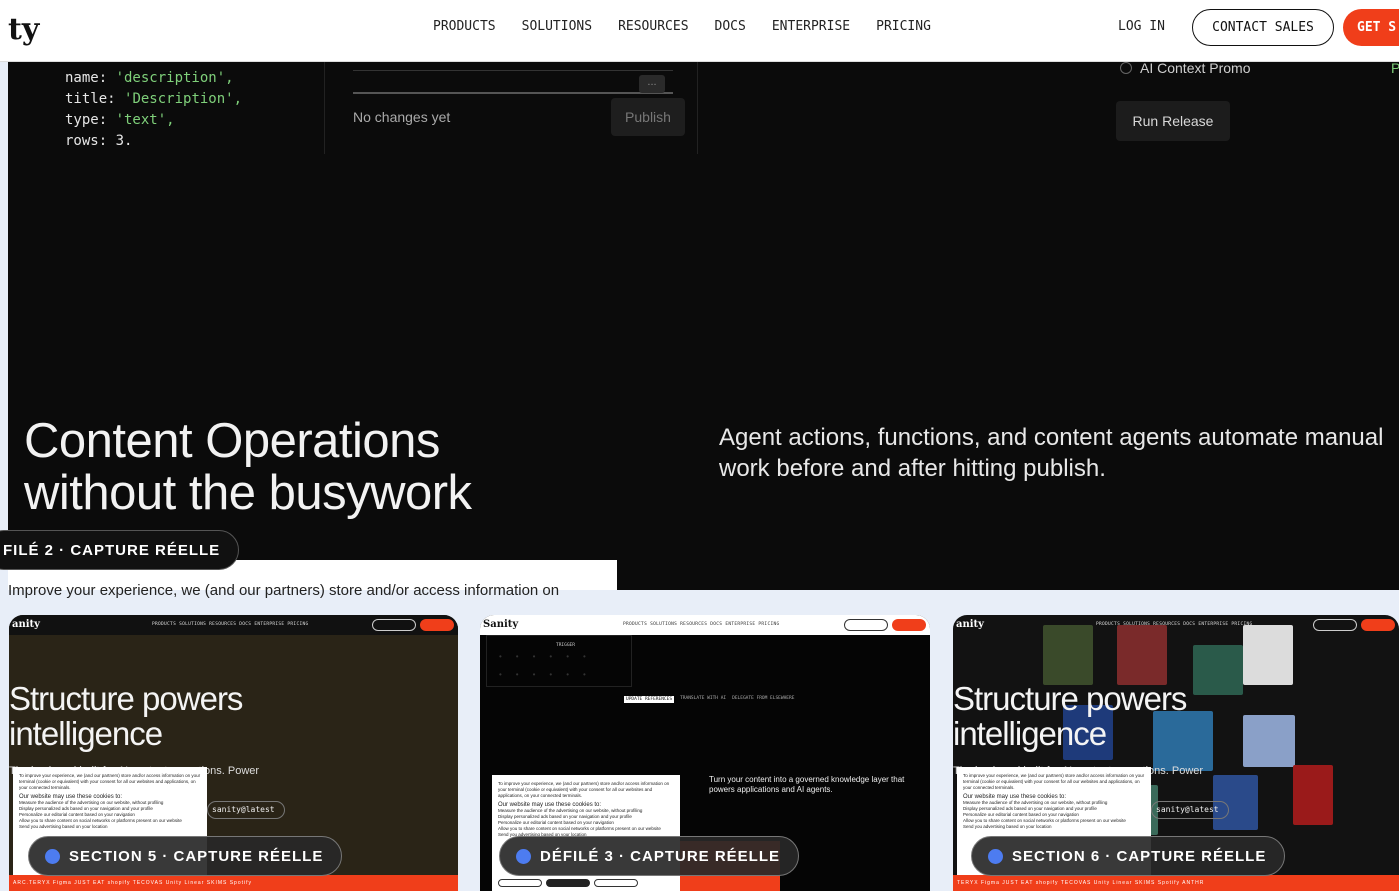 The image size is (1399, 891). What do you see at coordinates (402, 117) in the screenshot?
I see `no-changes-label: No changes yet` at bounding box center [402, 117].